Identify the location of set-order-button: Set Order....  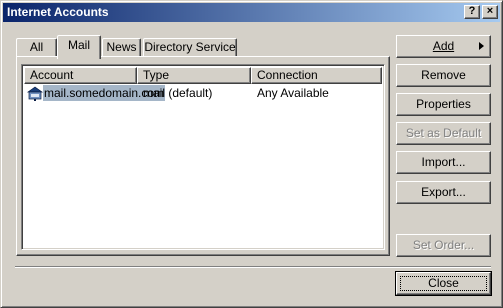
(443, 245).